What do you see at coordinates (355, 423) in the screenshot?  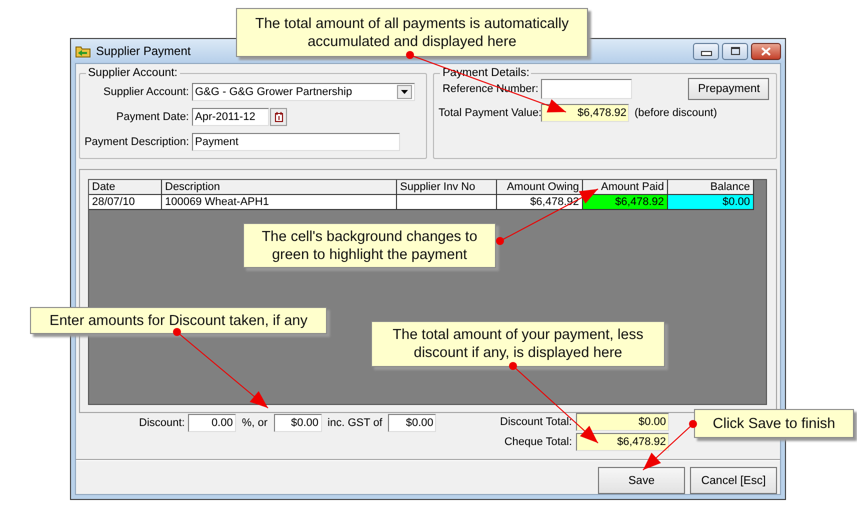 I see `field-label: inc. GST of` at bounding box center [355, 423].